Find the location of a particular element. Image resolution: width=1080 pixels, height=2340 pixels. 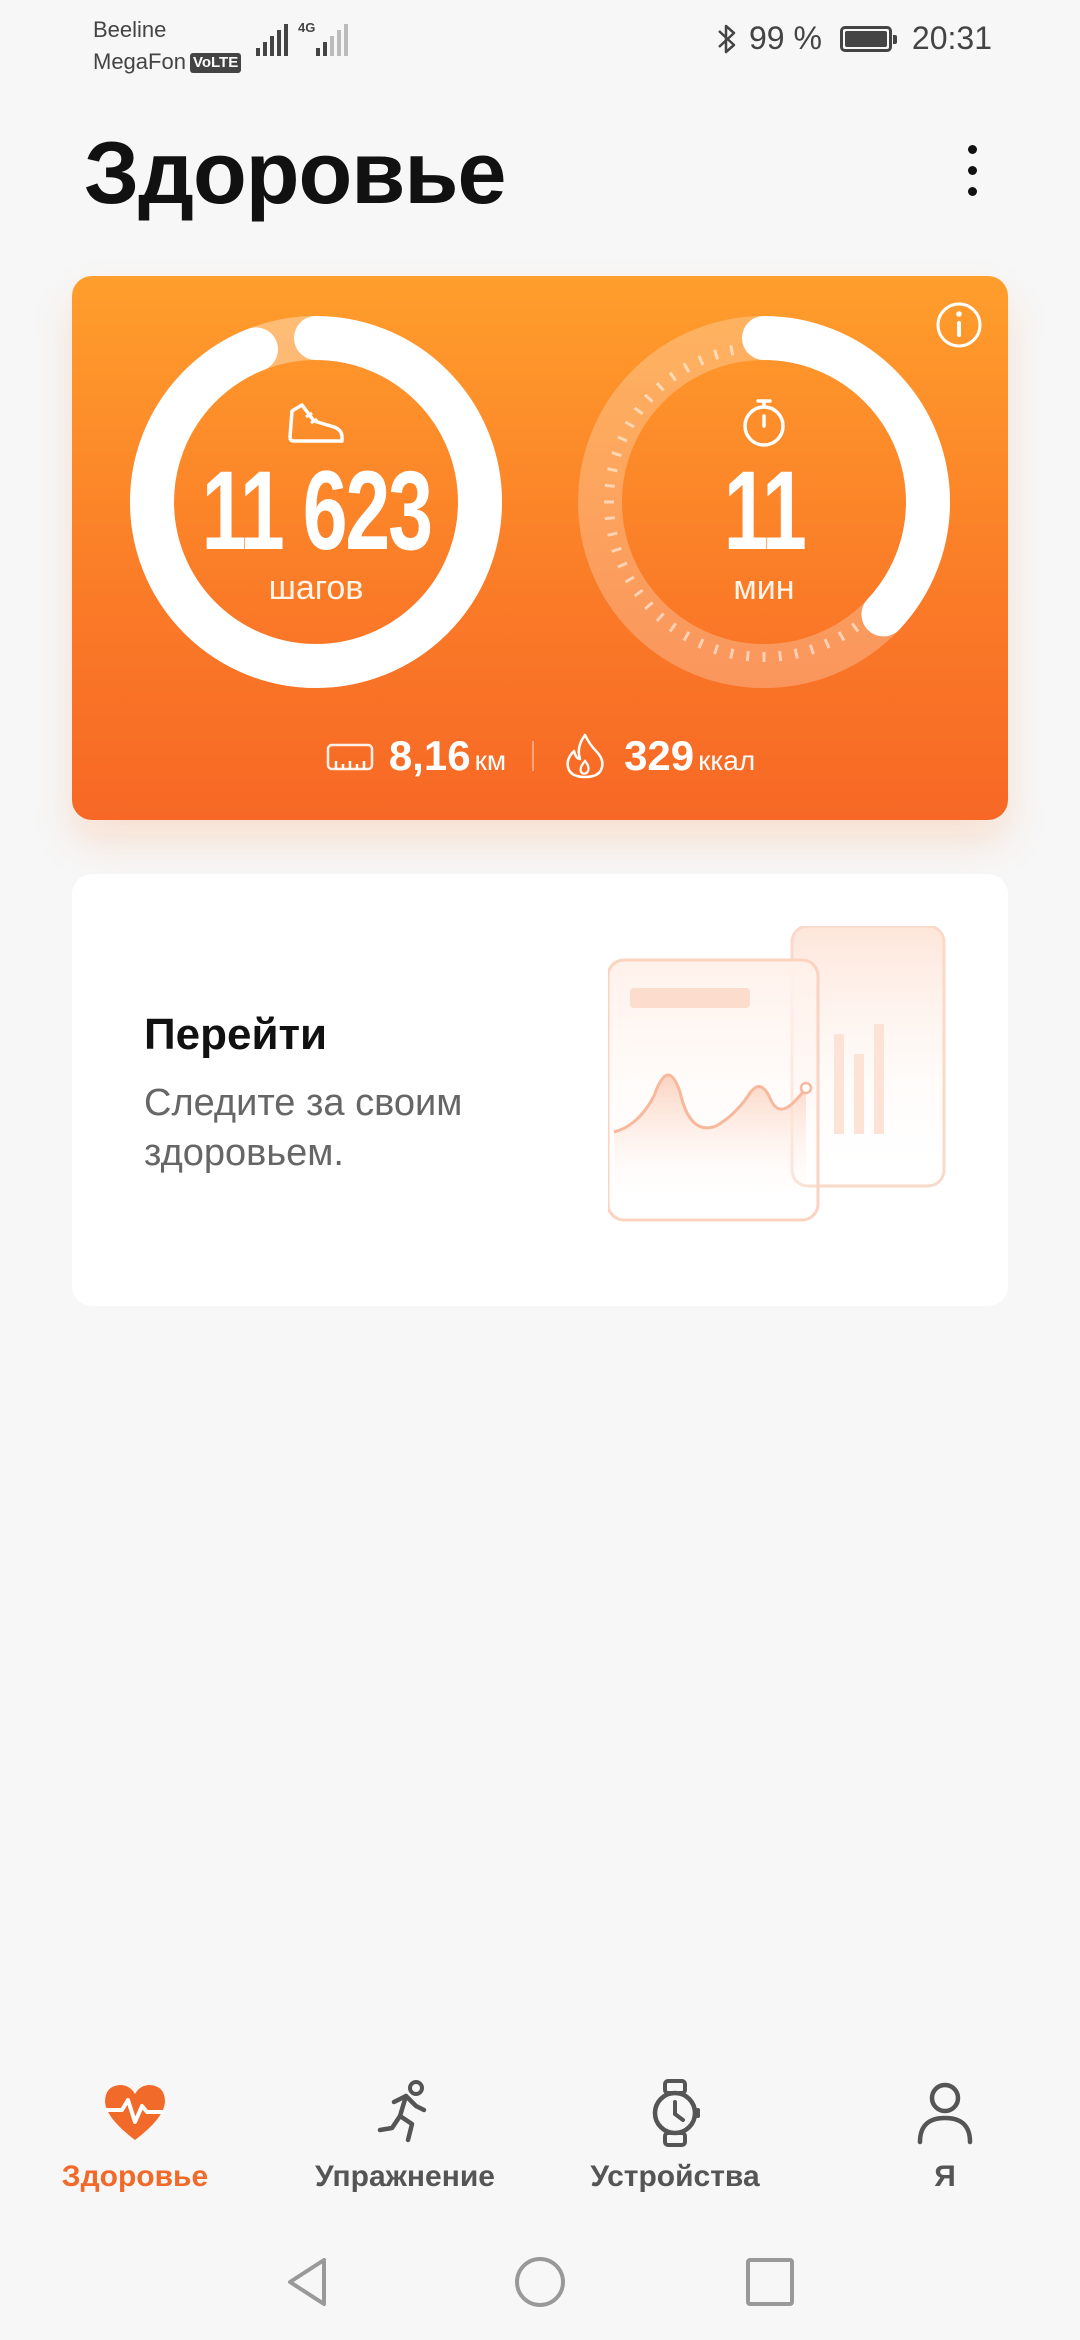

home-icon is located at coordinates (540, 2282).